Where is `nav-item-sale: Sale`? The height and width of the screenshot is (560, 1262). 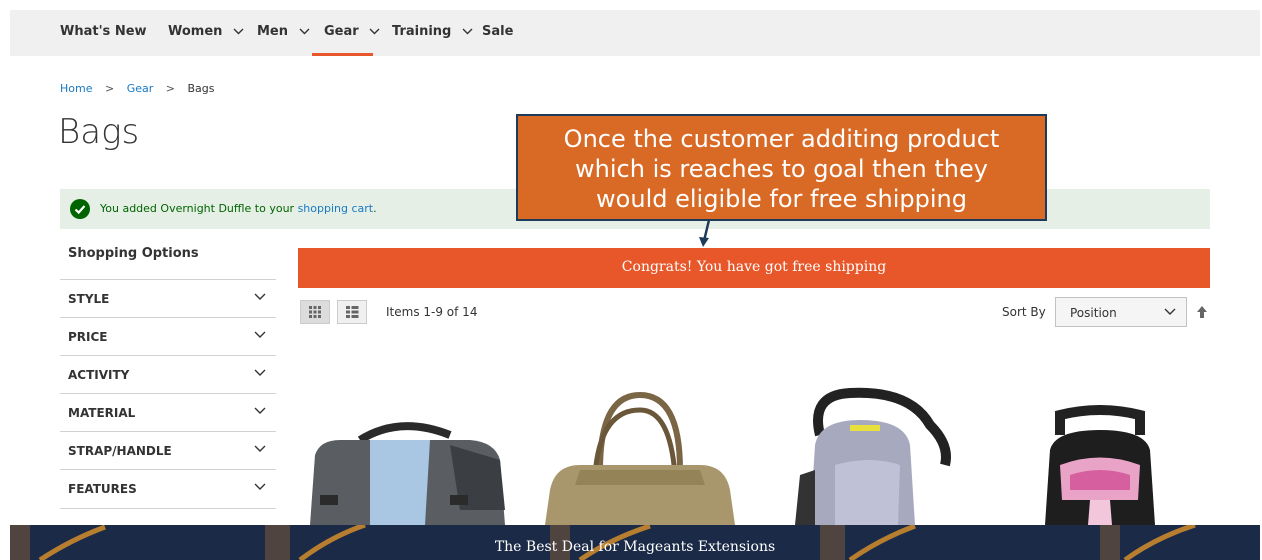
nav-item-sale: Sale is located at coordinates (497, 31).